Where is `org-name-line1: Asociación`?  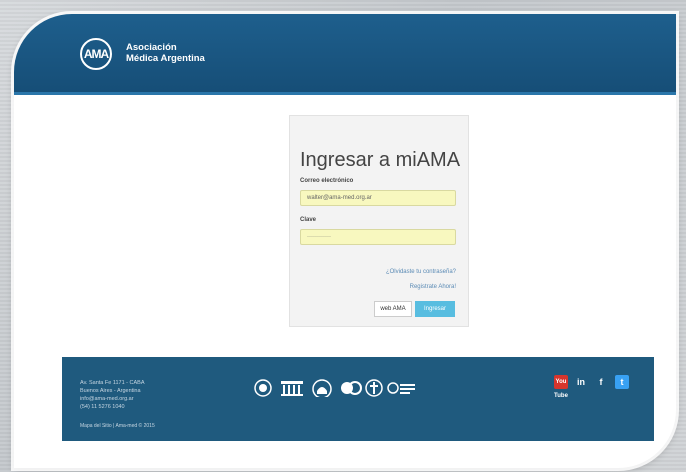
org-name-line1: Asociación is located at coordinates (151, 47).